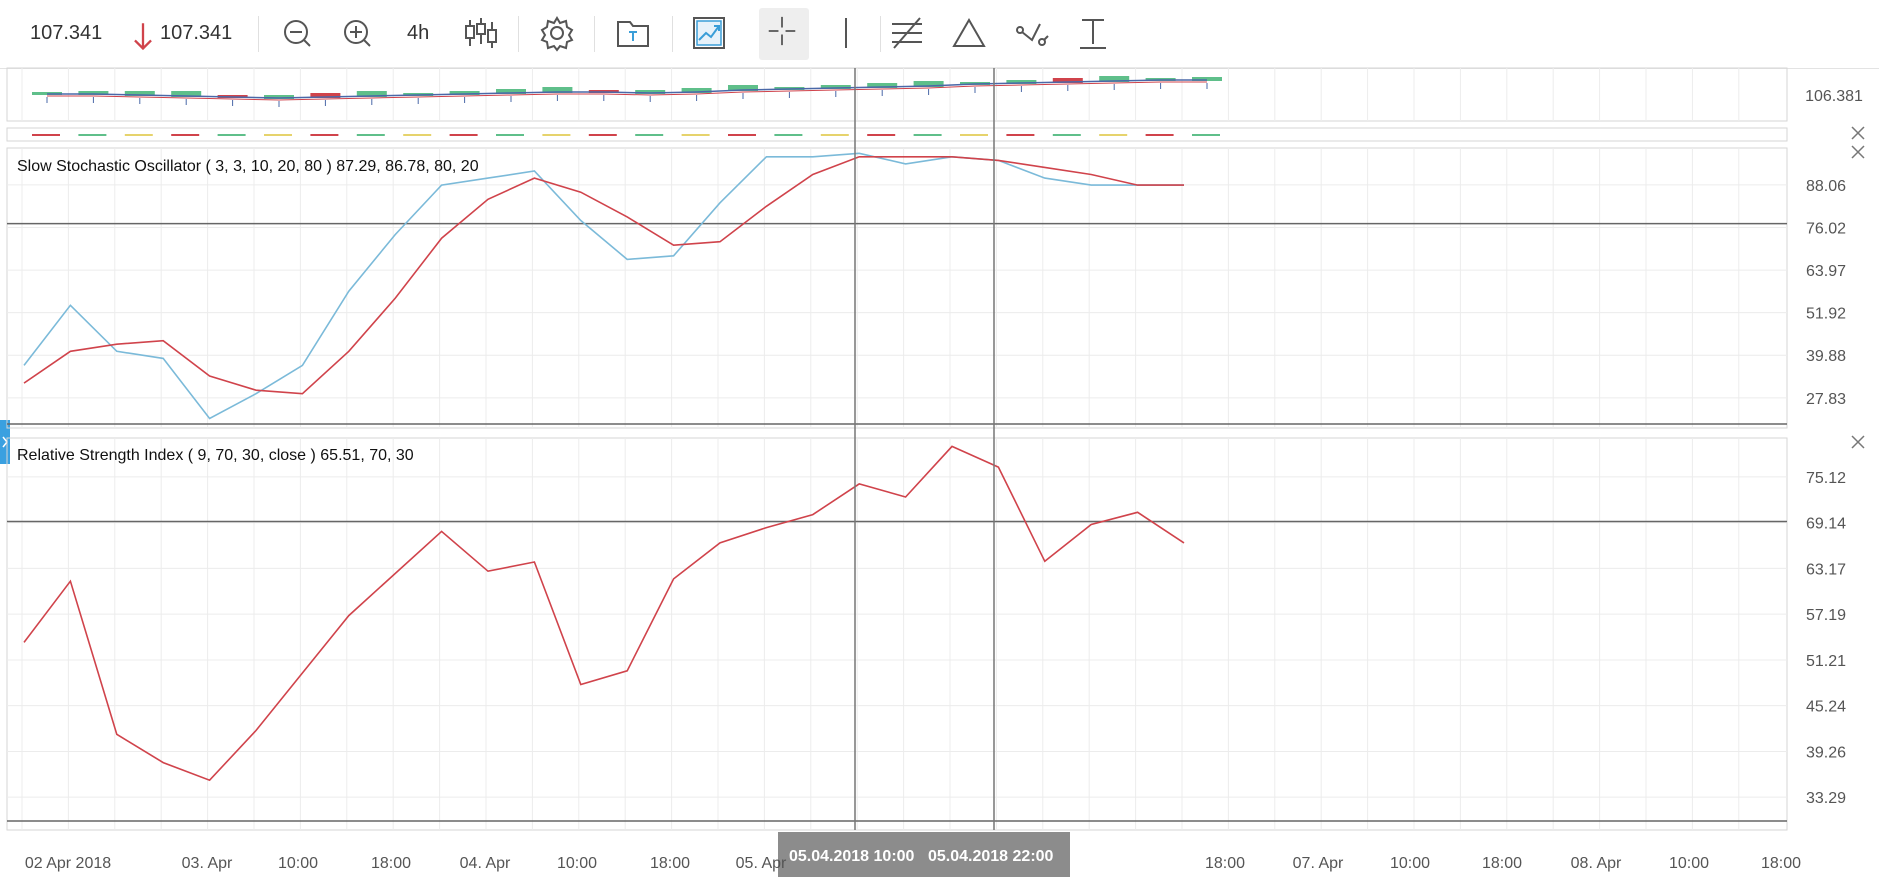 The width and height of the screenshot is (1879, 880). What do you see at coordinates (68, 863) in the screenshot?
I see `x-tick-label: 02 Apr 2018` at bounding box center [68, 863].